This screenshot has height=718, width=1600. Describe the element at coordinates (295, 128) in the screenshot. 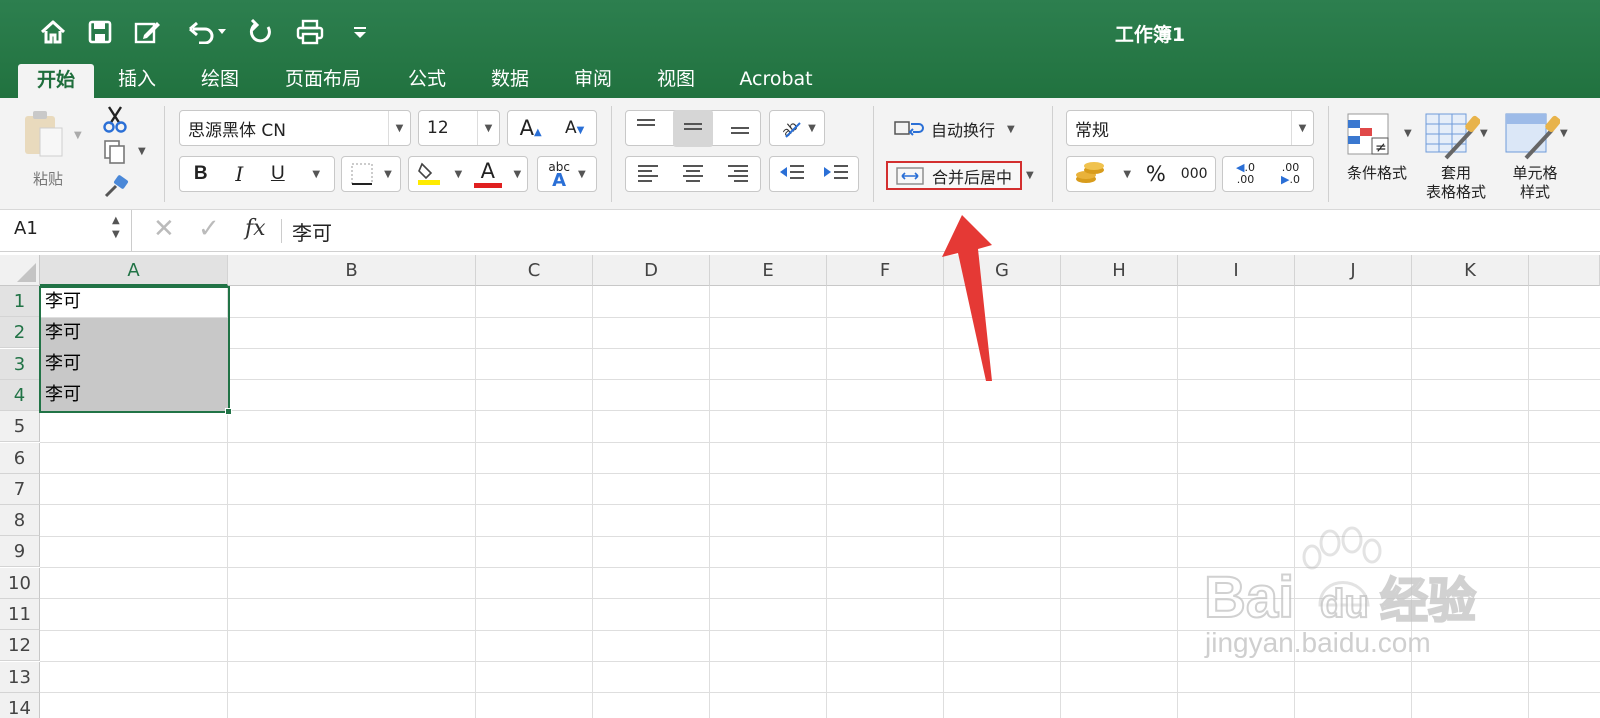

I see `font-name-select: 思源黑体 CN ▼` at that location.